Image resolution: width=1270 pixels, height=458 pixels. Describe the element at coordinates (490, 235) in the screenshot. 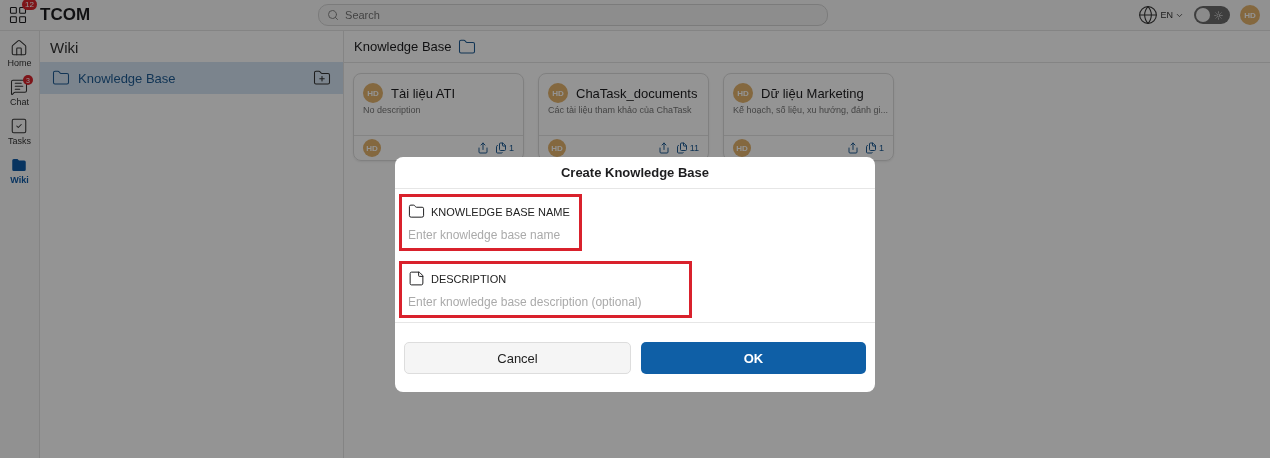

I see `input-field: Enter knowledge base name` at that location.